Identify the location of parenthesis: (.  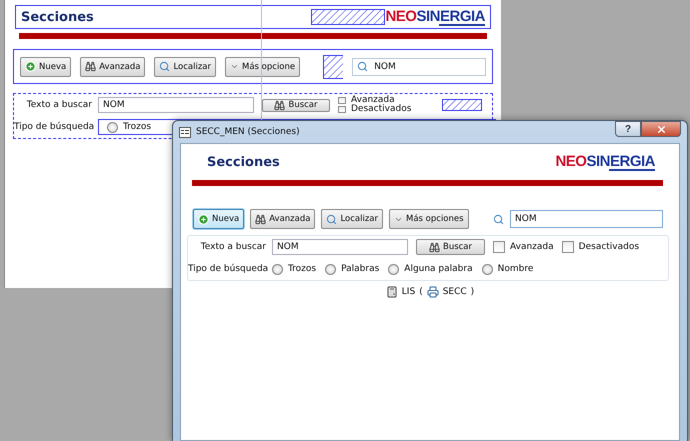
(421, 292).